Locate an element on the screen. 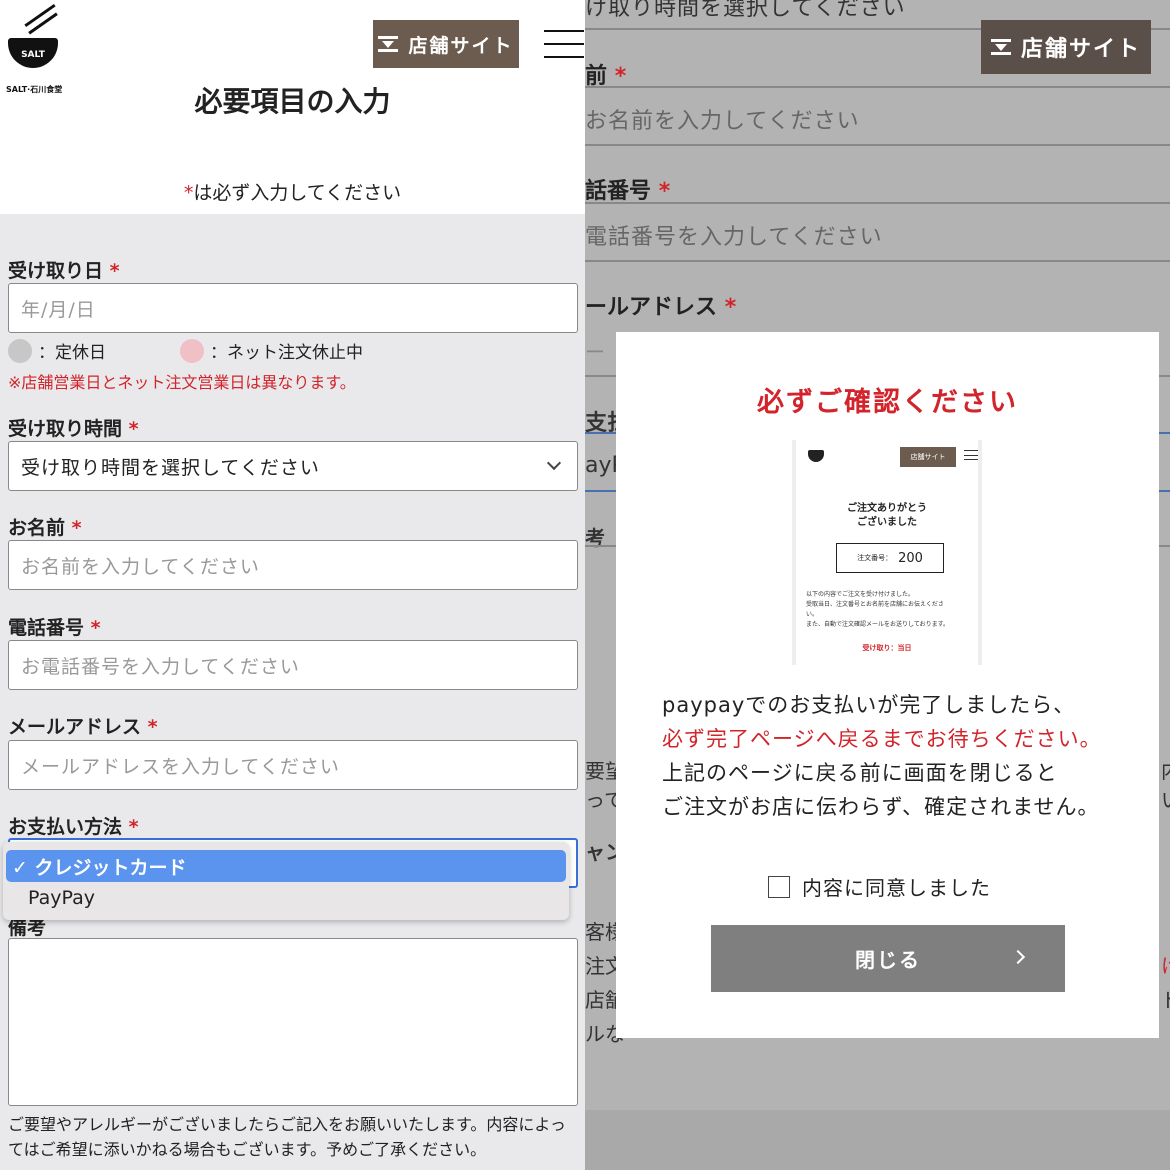  close-label: 閉じる is located at coordinates (888, 960).